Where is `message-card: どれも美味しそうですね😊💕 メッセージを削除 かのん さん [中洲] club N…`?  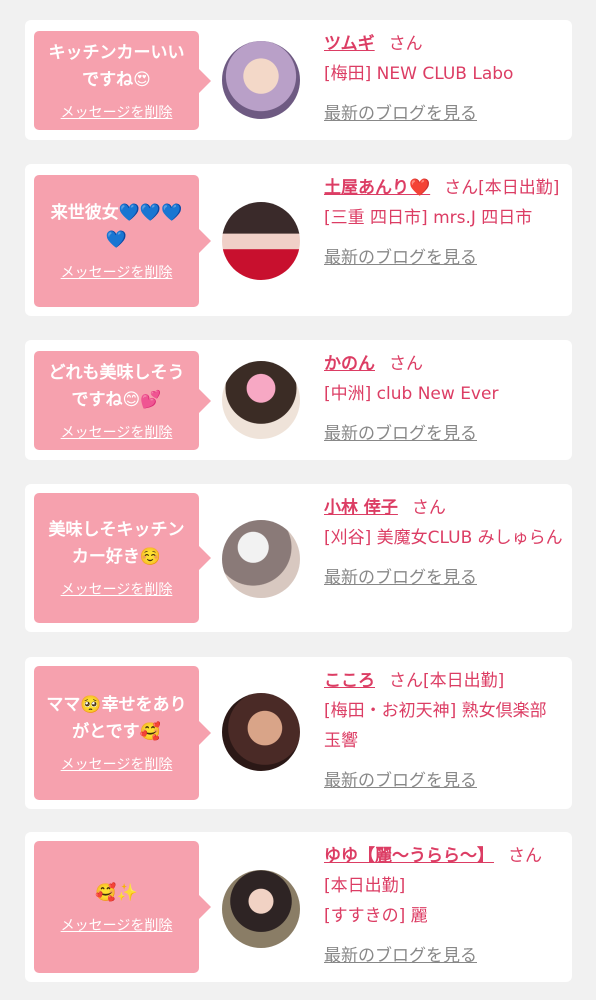 message-card: どれも美味しそうですね😊💕 メッセージを削除 かのん さん [中洲] club N… is located at coordinates (298, 400).